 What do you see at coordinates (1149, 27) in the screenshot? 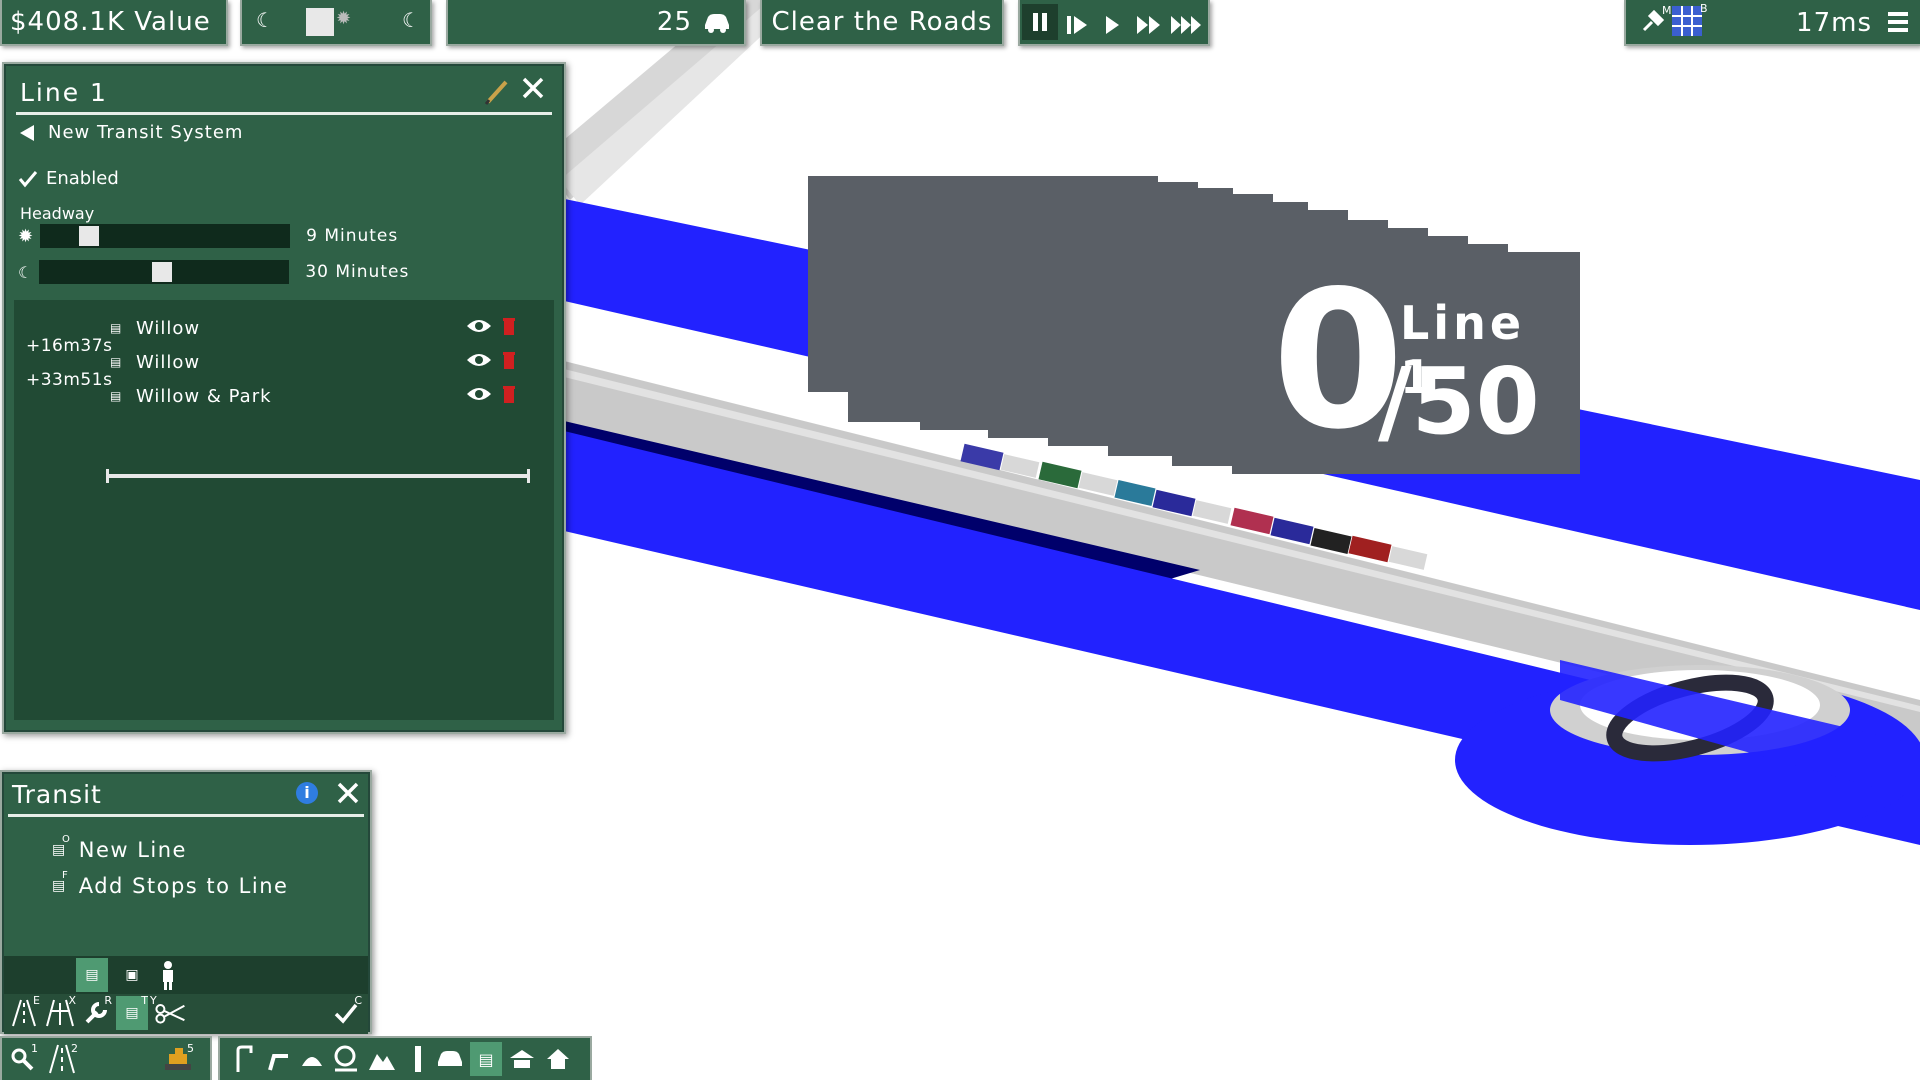
I see `fast-forward-button` at bounding box center [1149, 27].